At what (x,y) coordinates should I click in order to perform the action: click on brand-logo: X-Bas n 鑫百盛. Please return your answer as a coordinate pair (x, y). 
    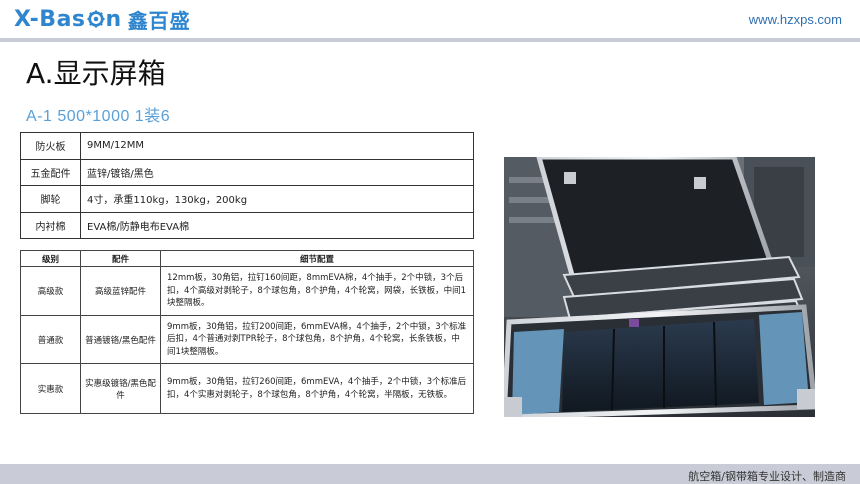
    Looking at the image, I should click on (102, 19).